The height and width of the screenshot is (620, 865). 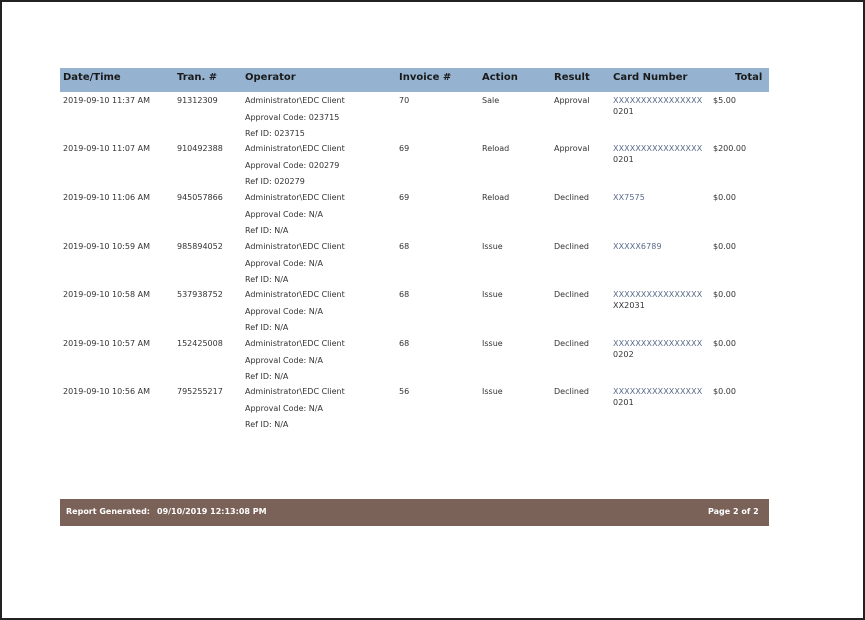 I want to click on row-card-number: XXXXX6789, so click(x=637, y=246).